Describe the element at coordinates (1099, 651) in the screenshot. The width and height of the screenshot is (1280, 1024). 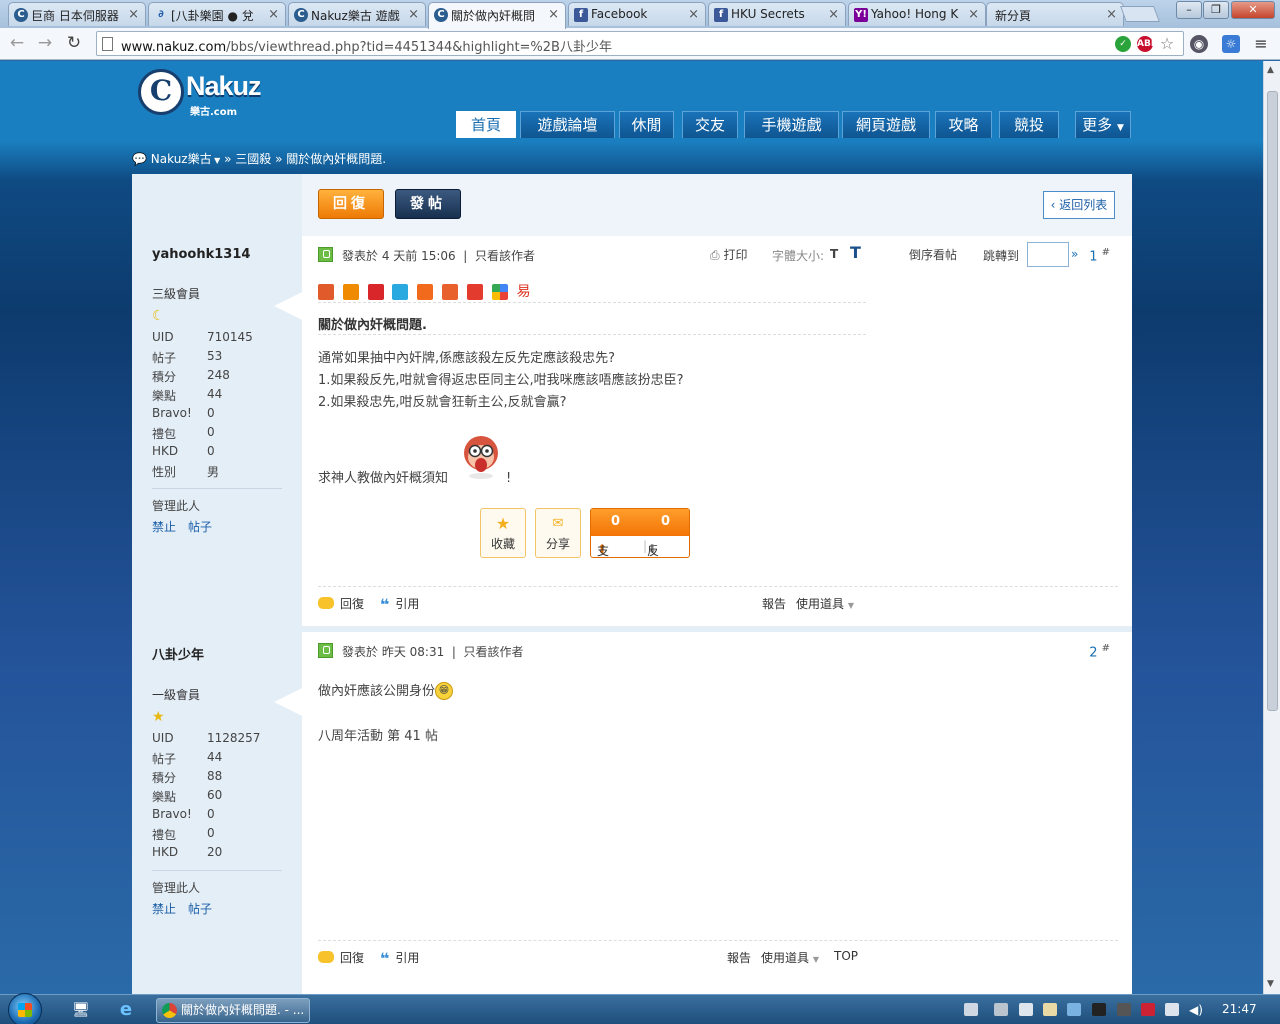
I see `floor-number: 2 #` at that location.